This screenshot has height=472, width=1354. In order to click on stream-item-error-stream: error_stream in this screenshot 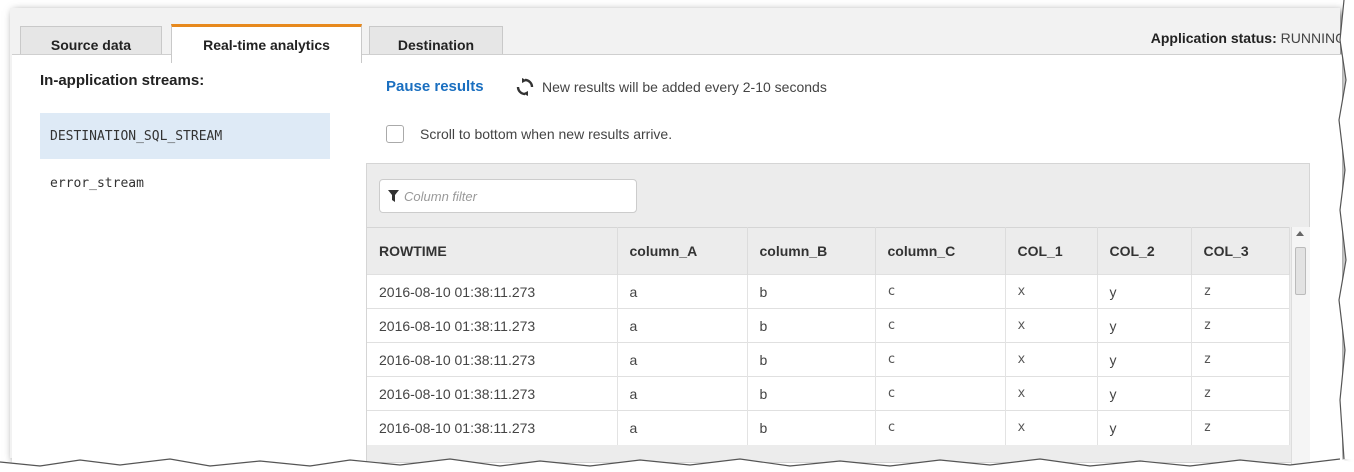, I will do `click(185, 183)`.